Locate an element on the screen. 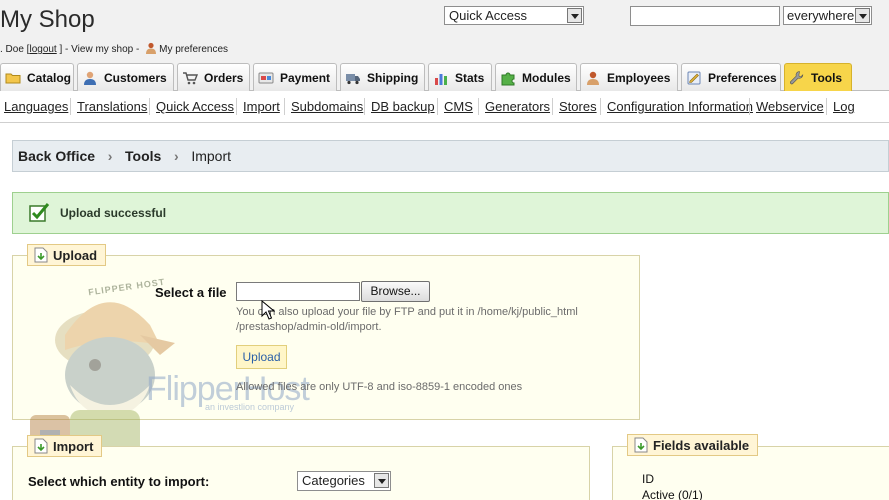  tab-preferences: Preferences is located at coordinates (731, 77).